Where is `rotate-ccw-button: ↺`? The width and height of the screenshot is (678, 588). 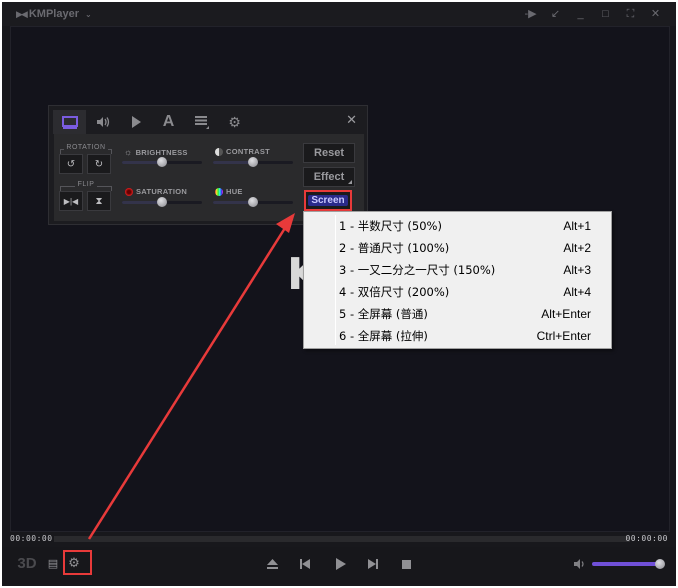
rotate-ccw-button: ↺ is located at coordinates (71, 164).